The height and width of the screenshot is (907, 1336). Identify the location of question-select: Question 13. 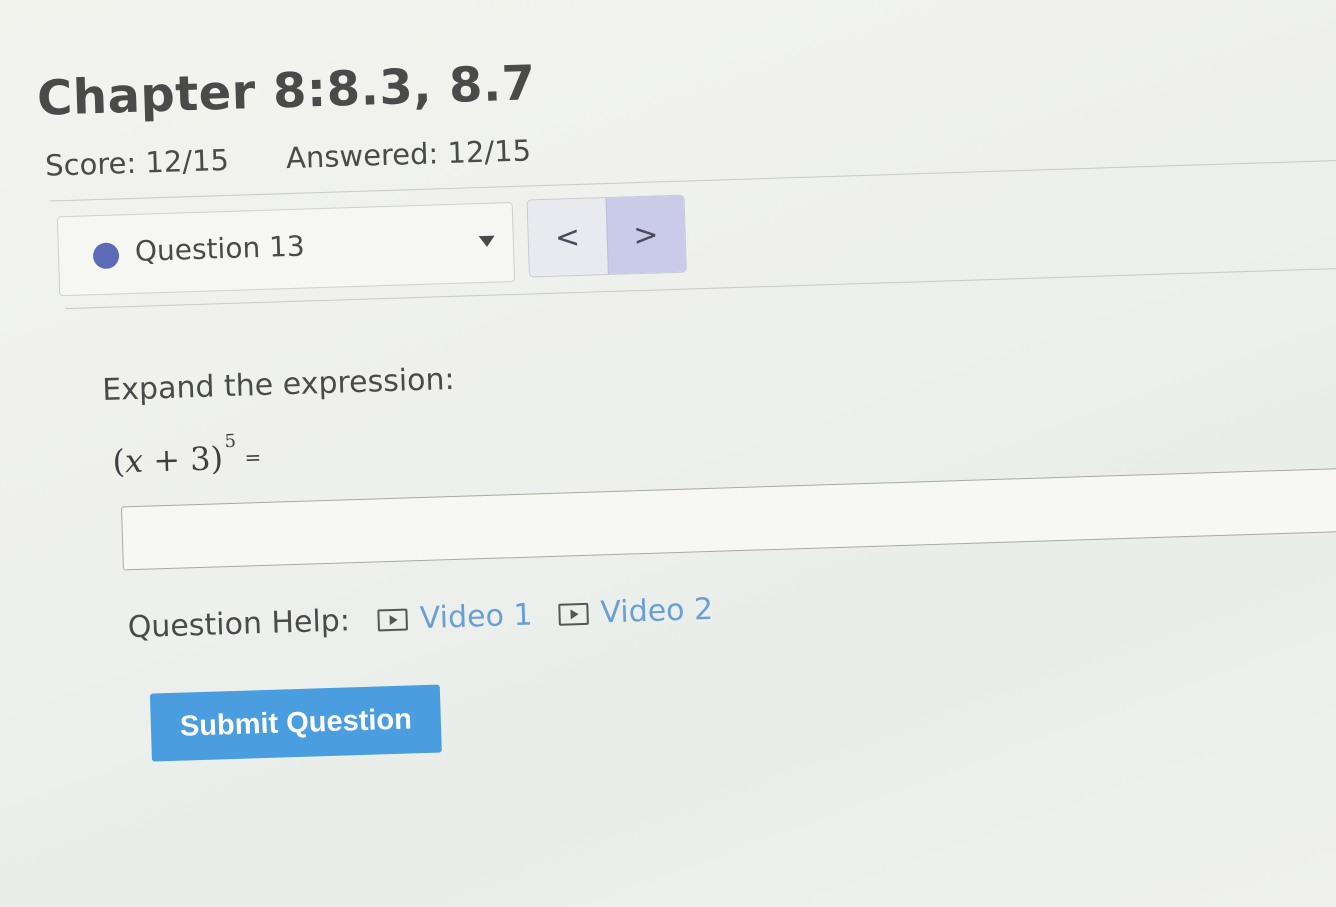
(286, 249).